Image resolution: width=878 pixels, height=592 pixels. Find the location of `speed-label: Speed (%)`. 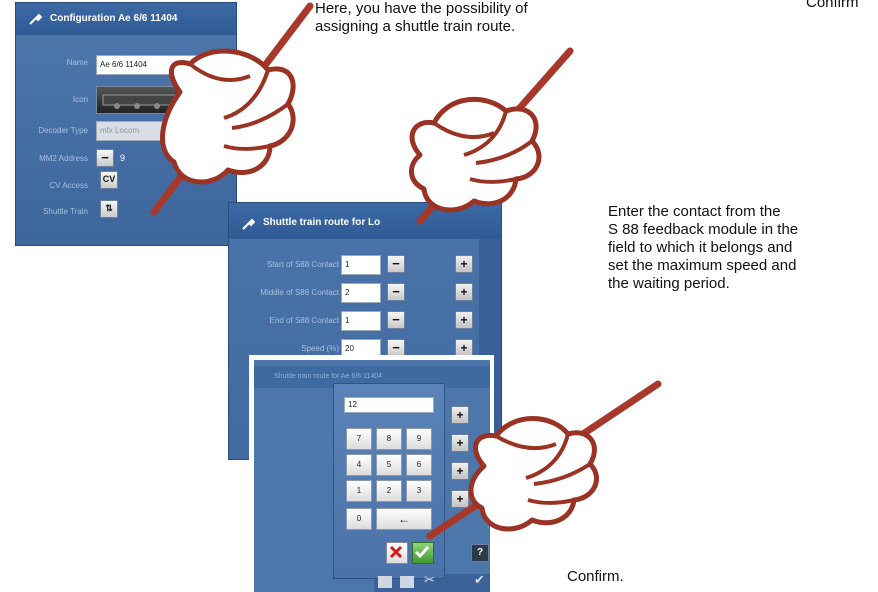

speed-label: Speed (%) is located at coordinates (320, 348).